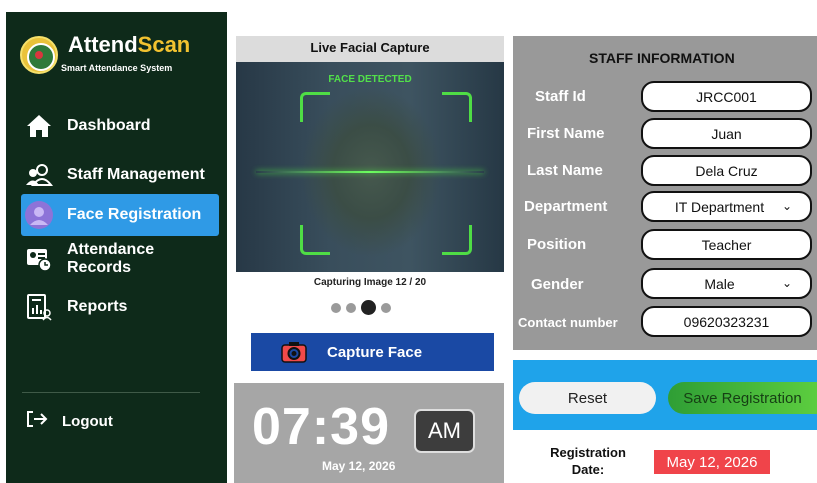 The image size is (817, 483). I want to click on capture-face-label: Capture Face, so click(375, 352).